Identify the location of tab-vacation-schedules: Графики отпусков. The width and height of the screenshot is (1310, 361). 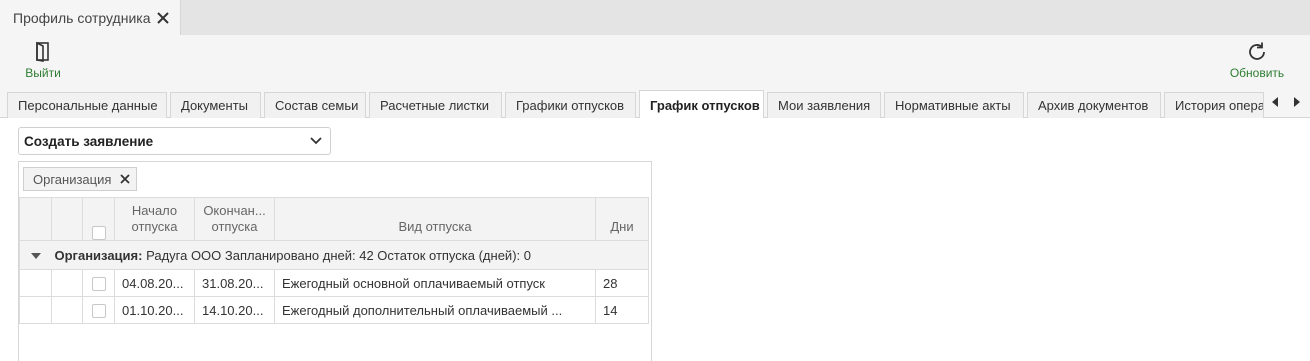
(570, 105).